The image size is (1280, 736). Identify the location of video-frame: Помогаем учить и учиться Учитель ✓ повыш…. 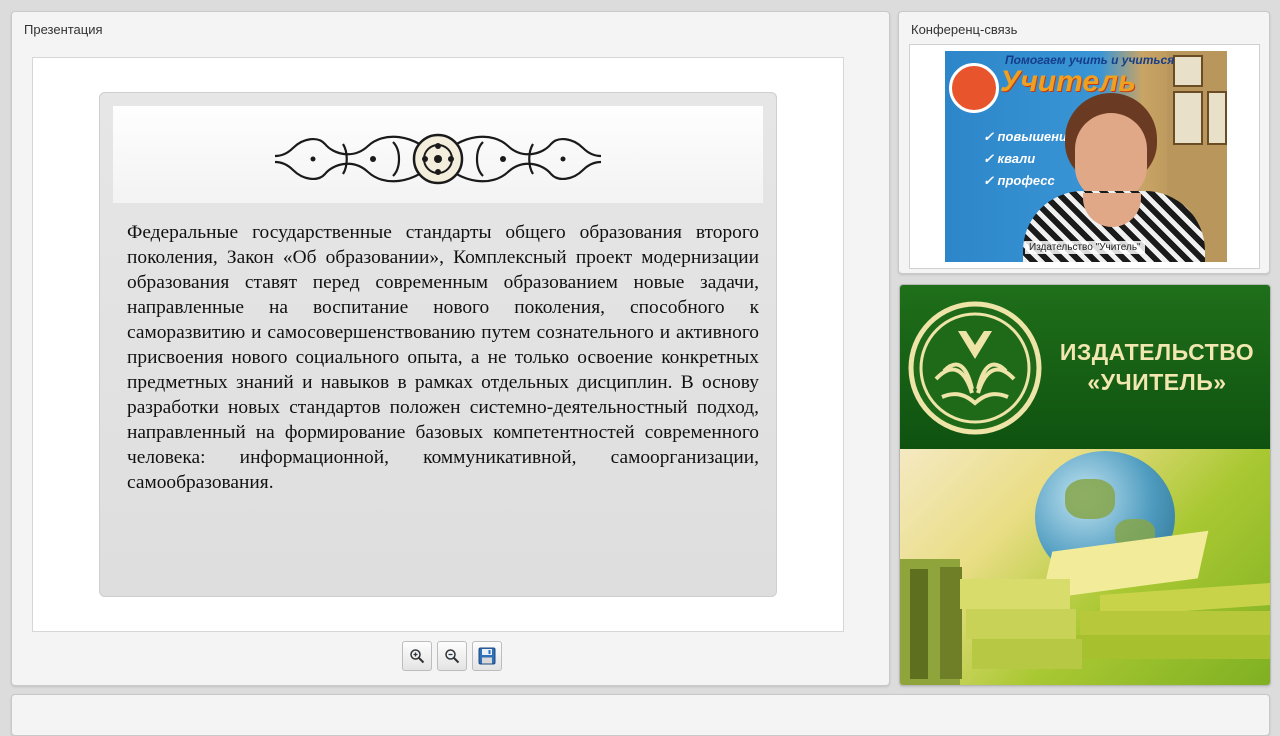
(1084, 156).